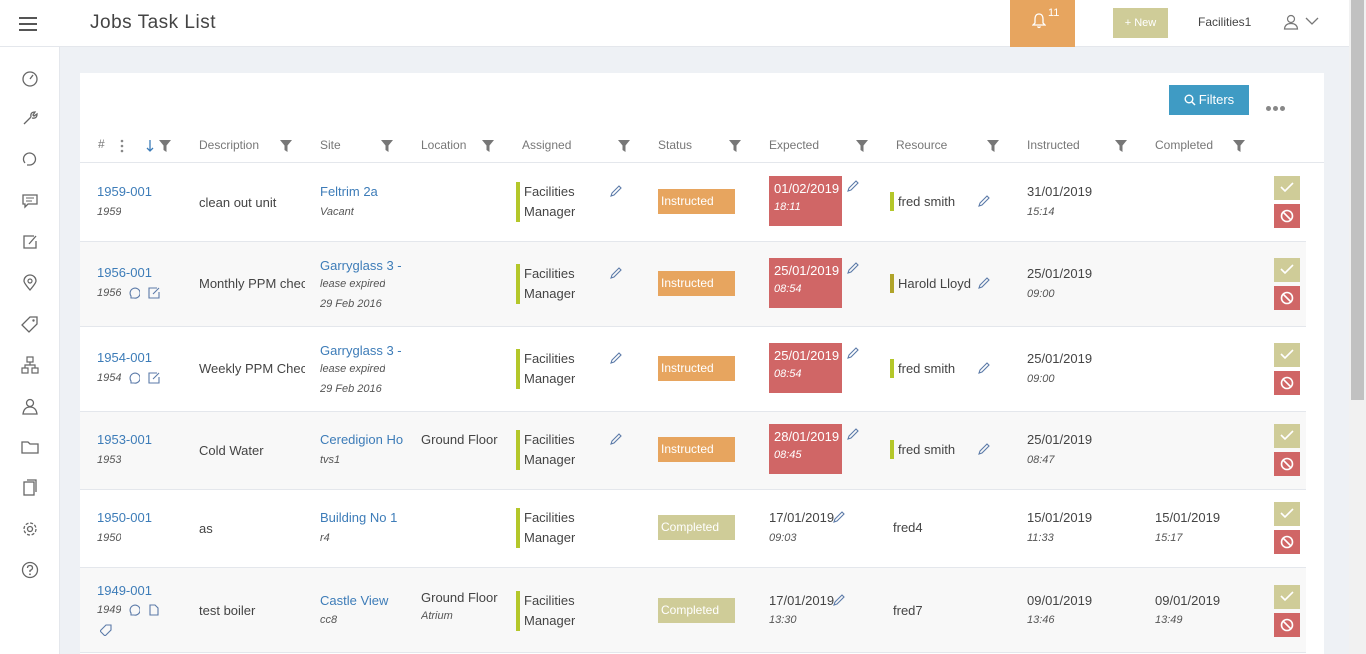 This screenshot has width=1366, height=654. Describe the element at coordinates (624, 146) in the screenshot. I see `filter-assigned-icon` at that location.